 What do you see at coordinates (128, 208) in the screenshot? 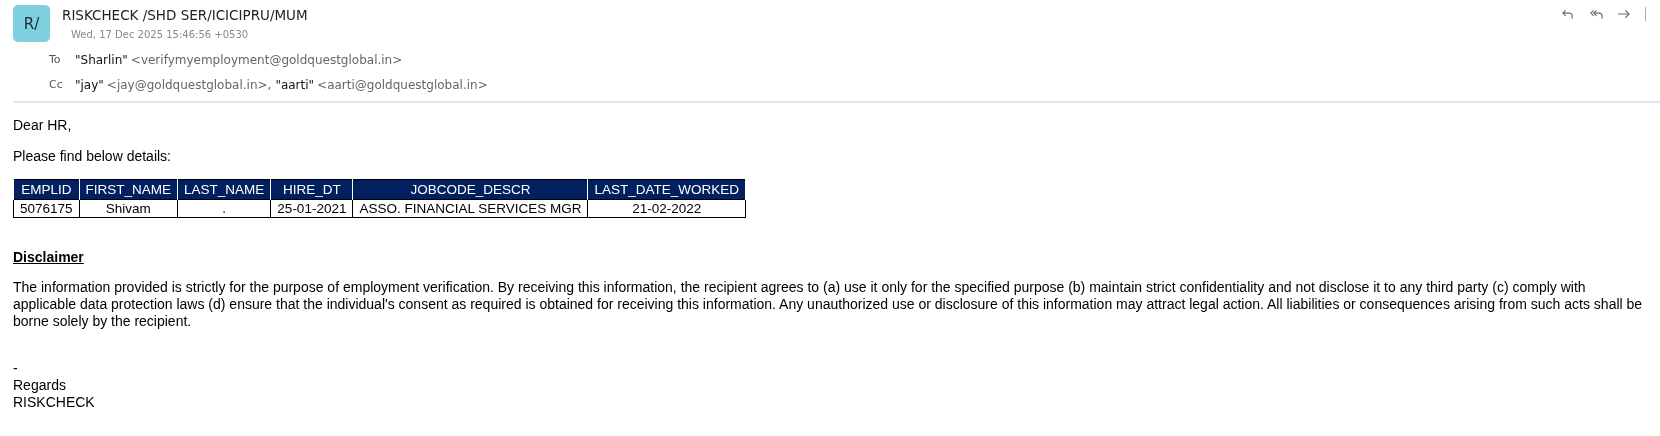
I see `table-cell: Shivam` at bounding box center [128, 208].